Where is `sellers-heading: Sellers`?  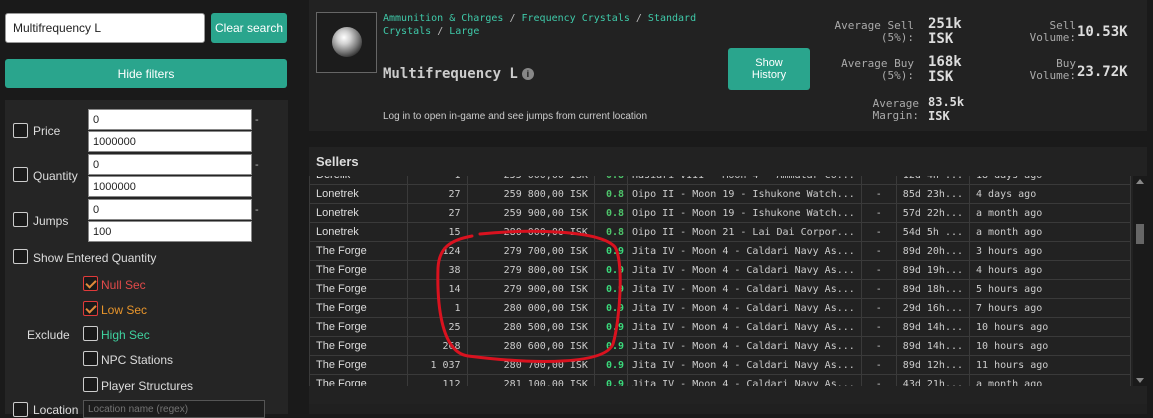
sellers-heading: Sellers is located at coordinates (337, 161).